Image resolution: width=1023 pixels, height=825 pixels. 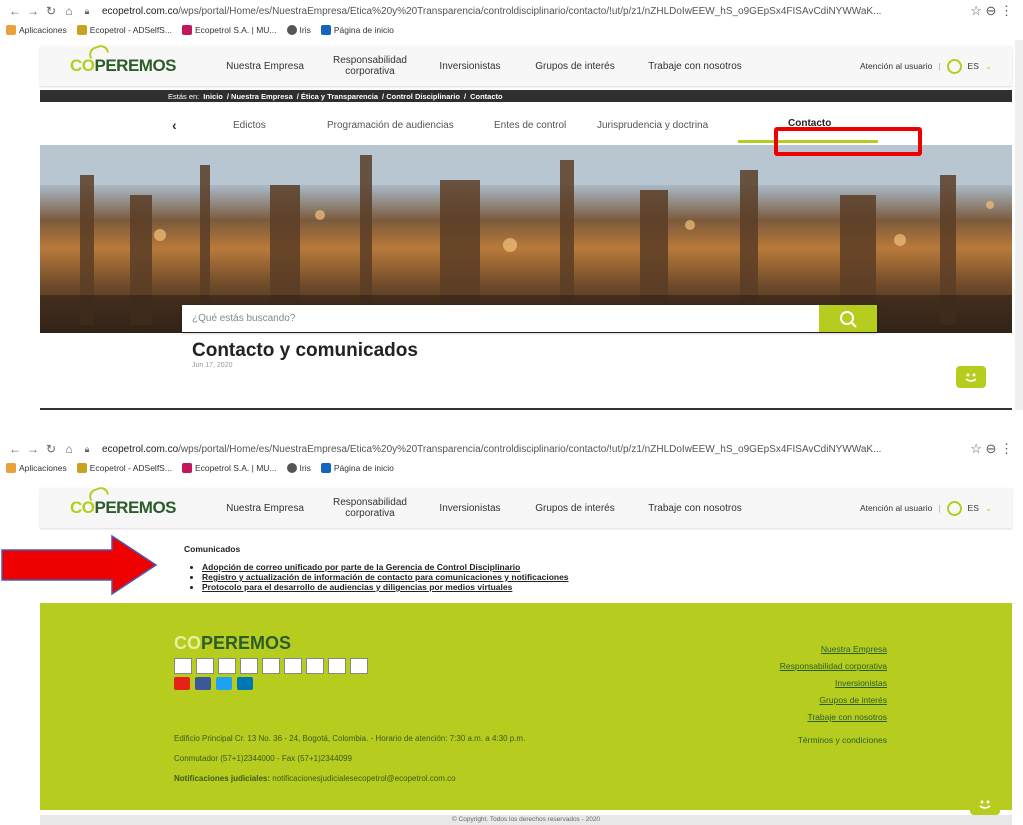 I want to click on subnav-jurisprudencia: Jurisprudencia y doctrina, so click(x=652, y=125).